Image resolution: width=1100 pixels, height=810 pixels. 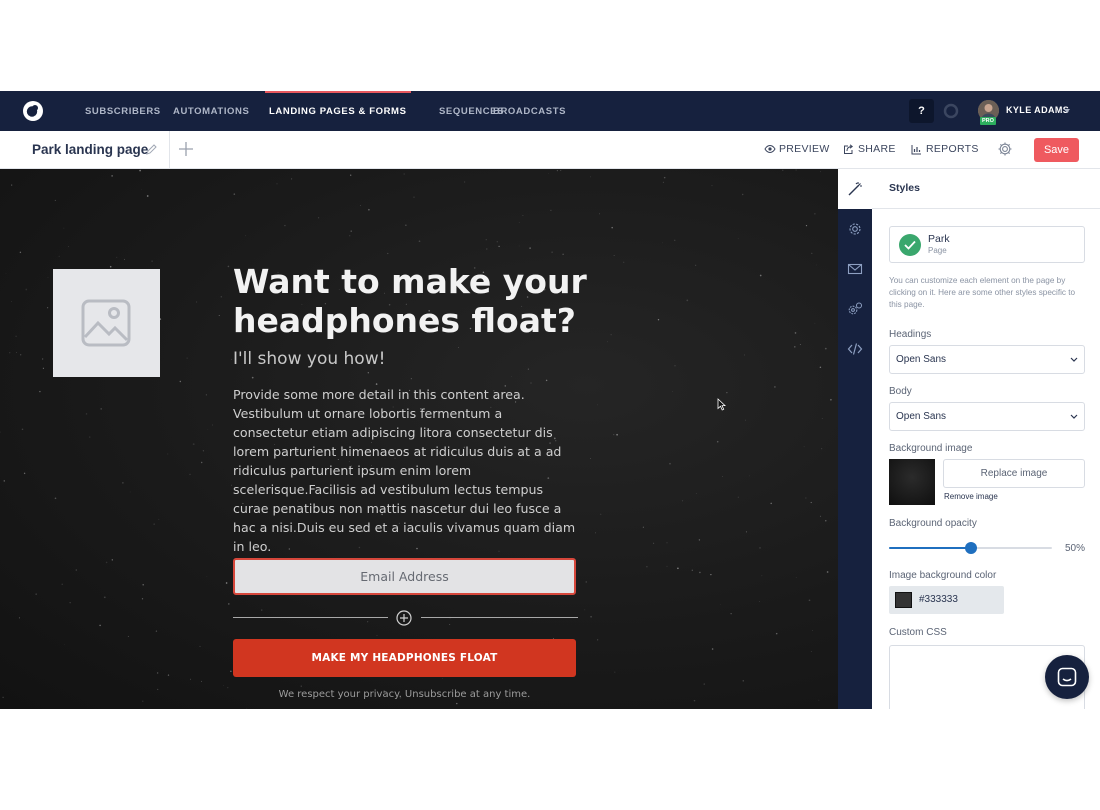 I want to click on add-field-icon, so click(x=404, y=618).